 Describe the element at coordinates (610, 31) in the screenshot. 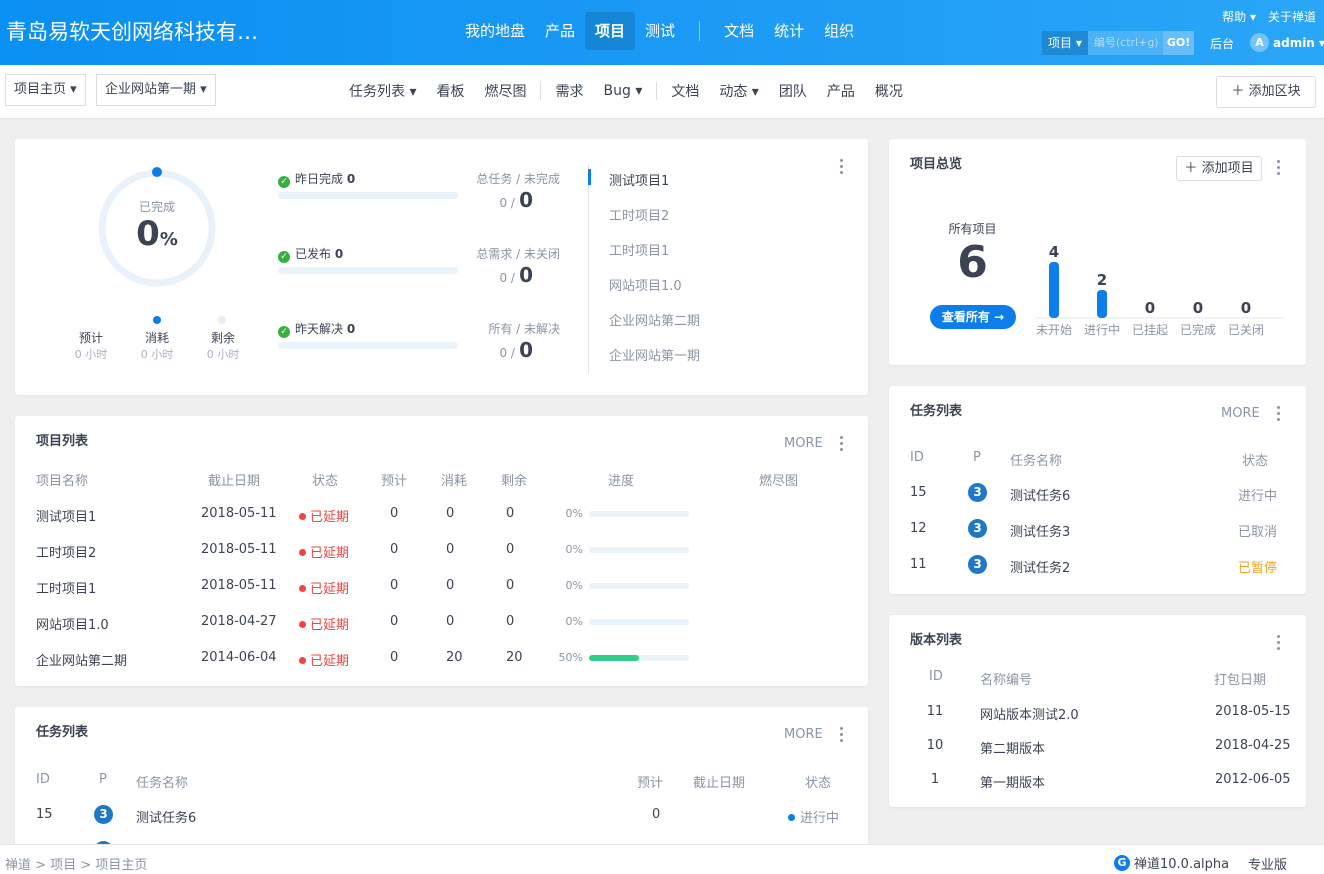

I see `nav-project: 项目` at that location.